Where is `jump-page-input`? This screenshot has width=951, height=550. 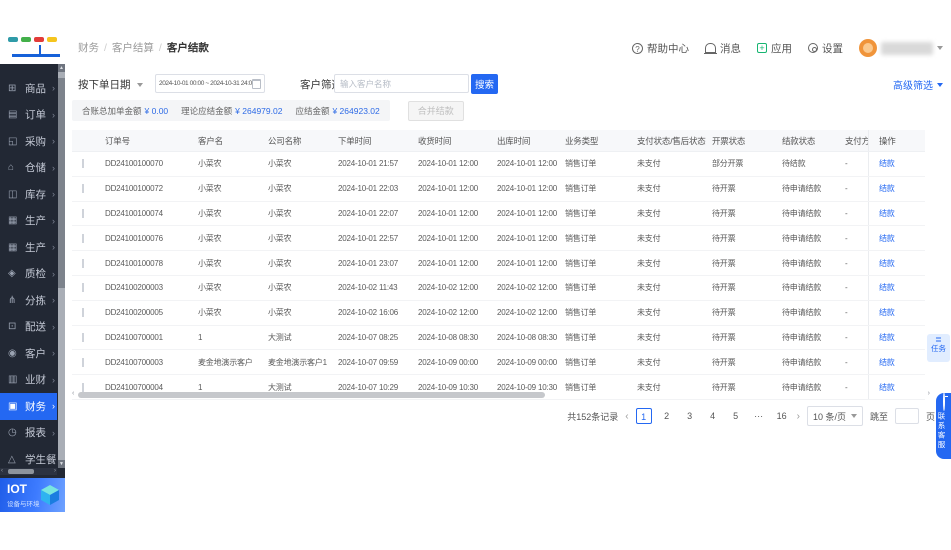
jump-page-input is located at coordinates (906, 416).